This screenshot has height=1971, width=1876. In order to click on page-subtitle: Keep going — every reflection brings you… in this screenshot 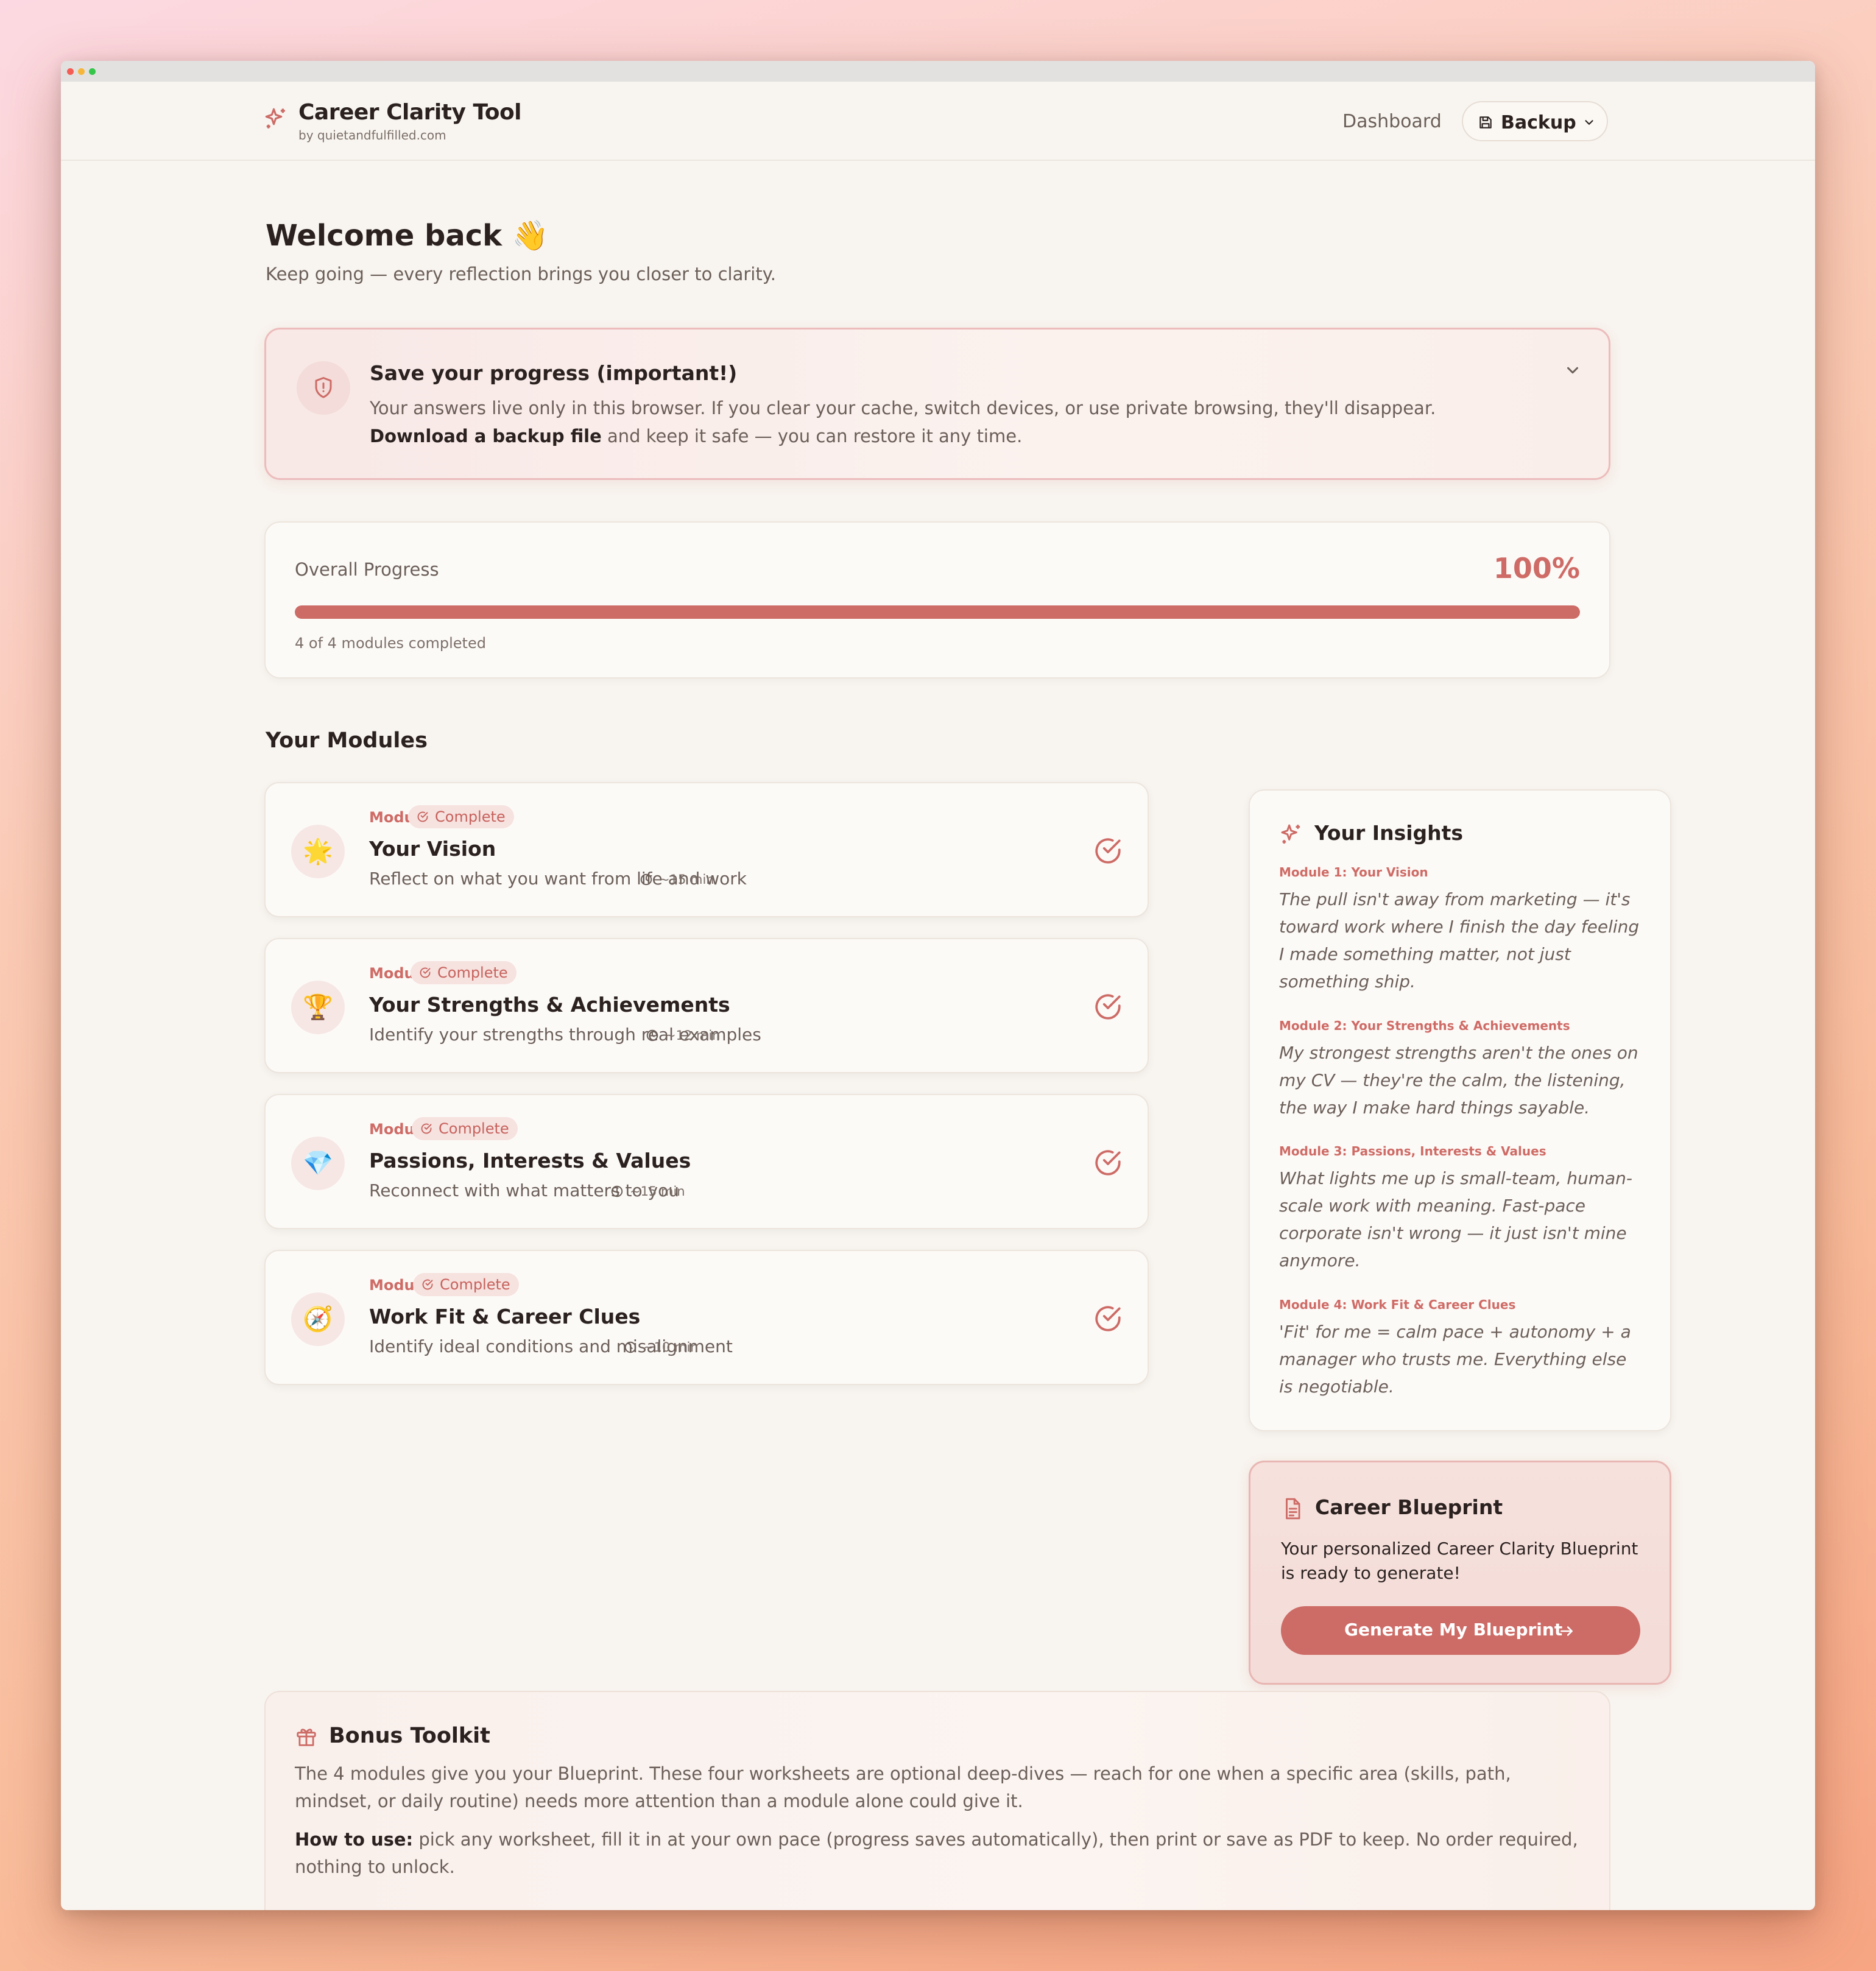, I will do `click(521, 274)`.